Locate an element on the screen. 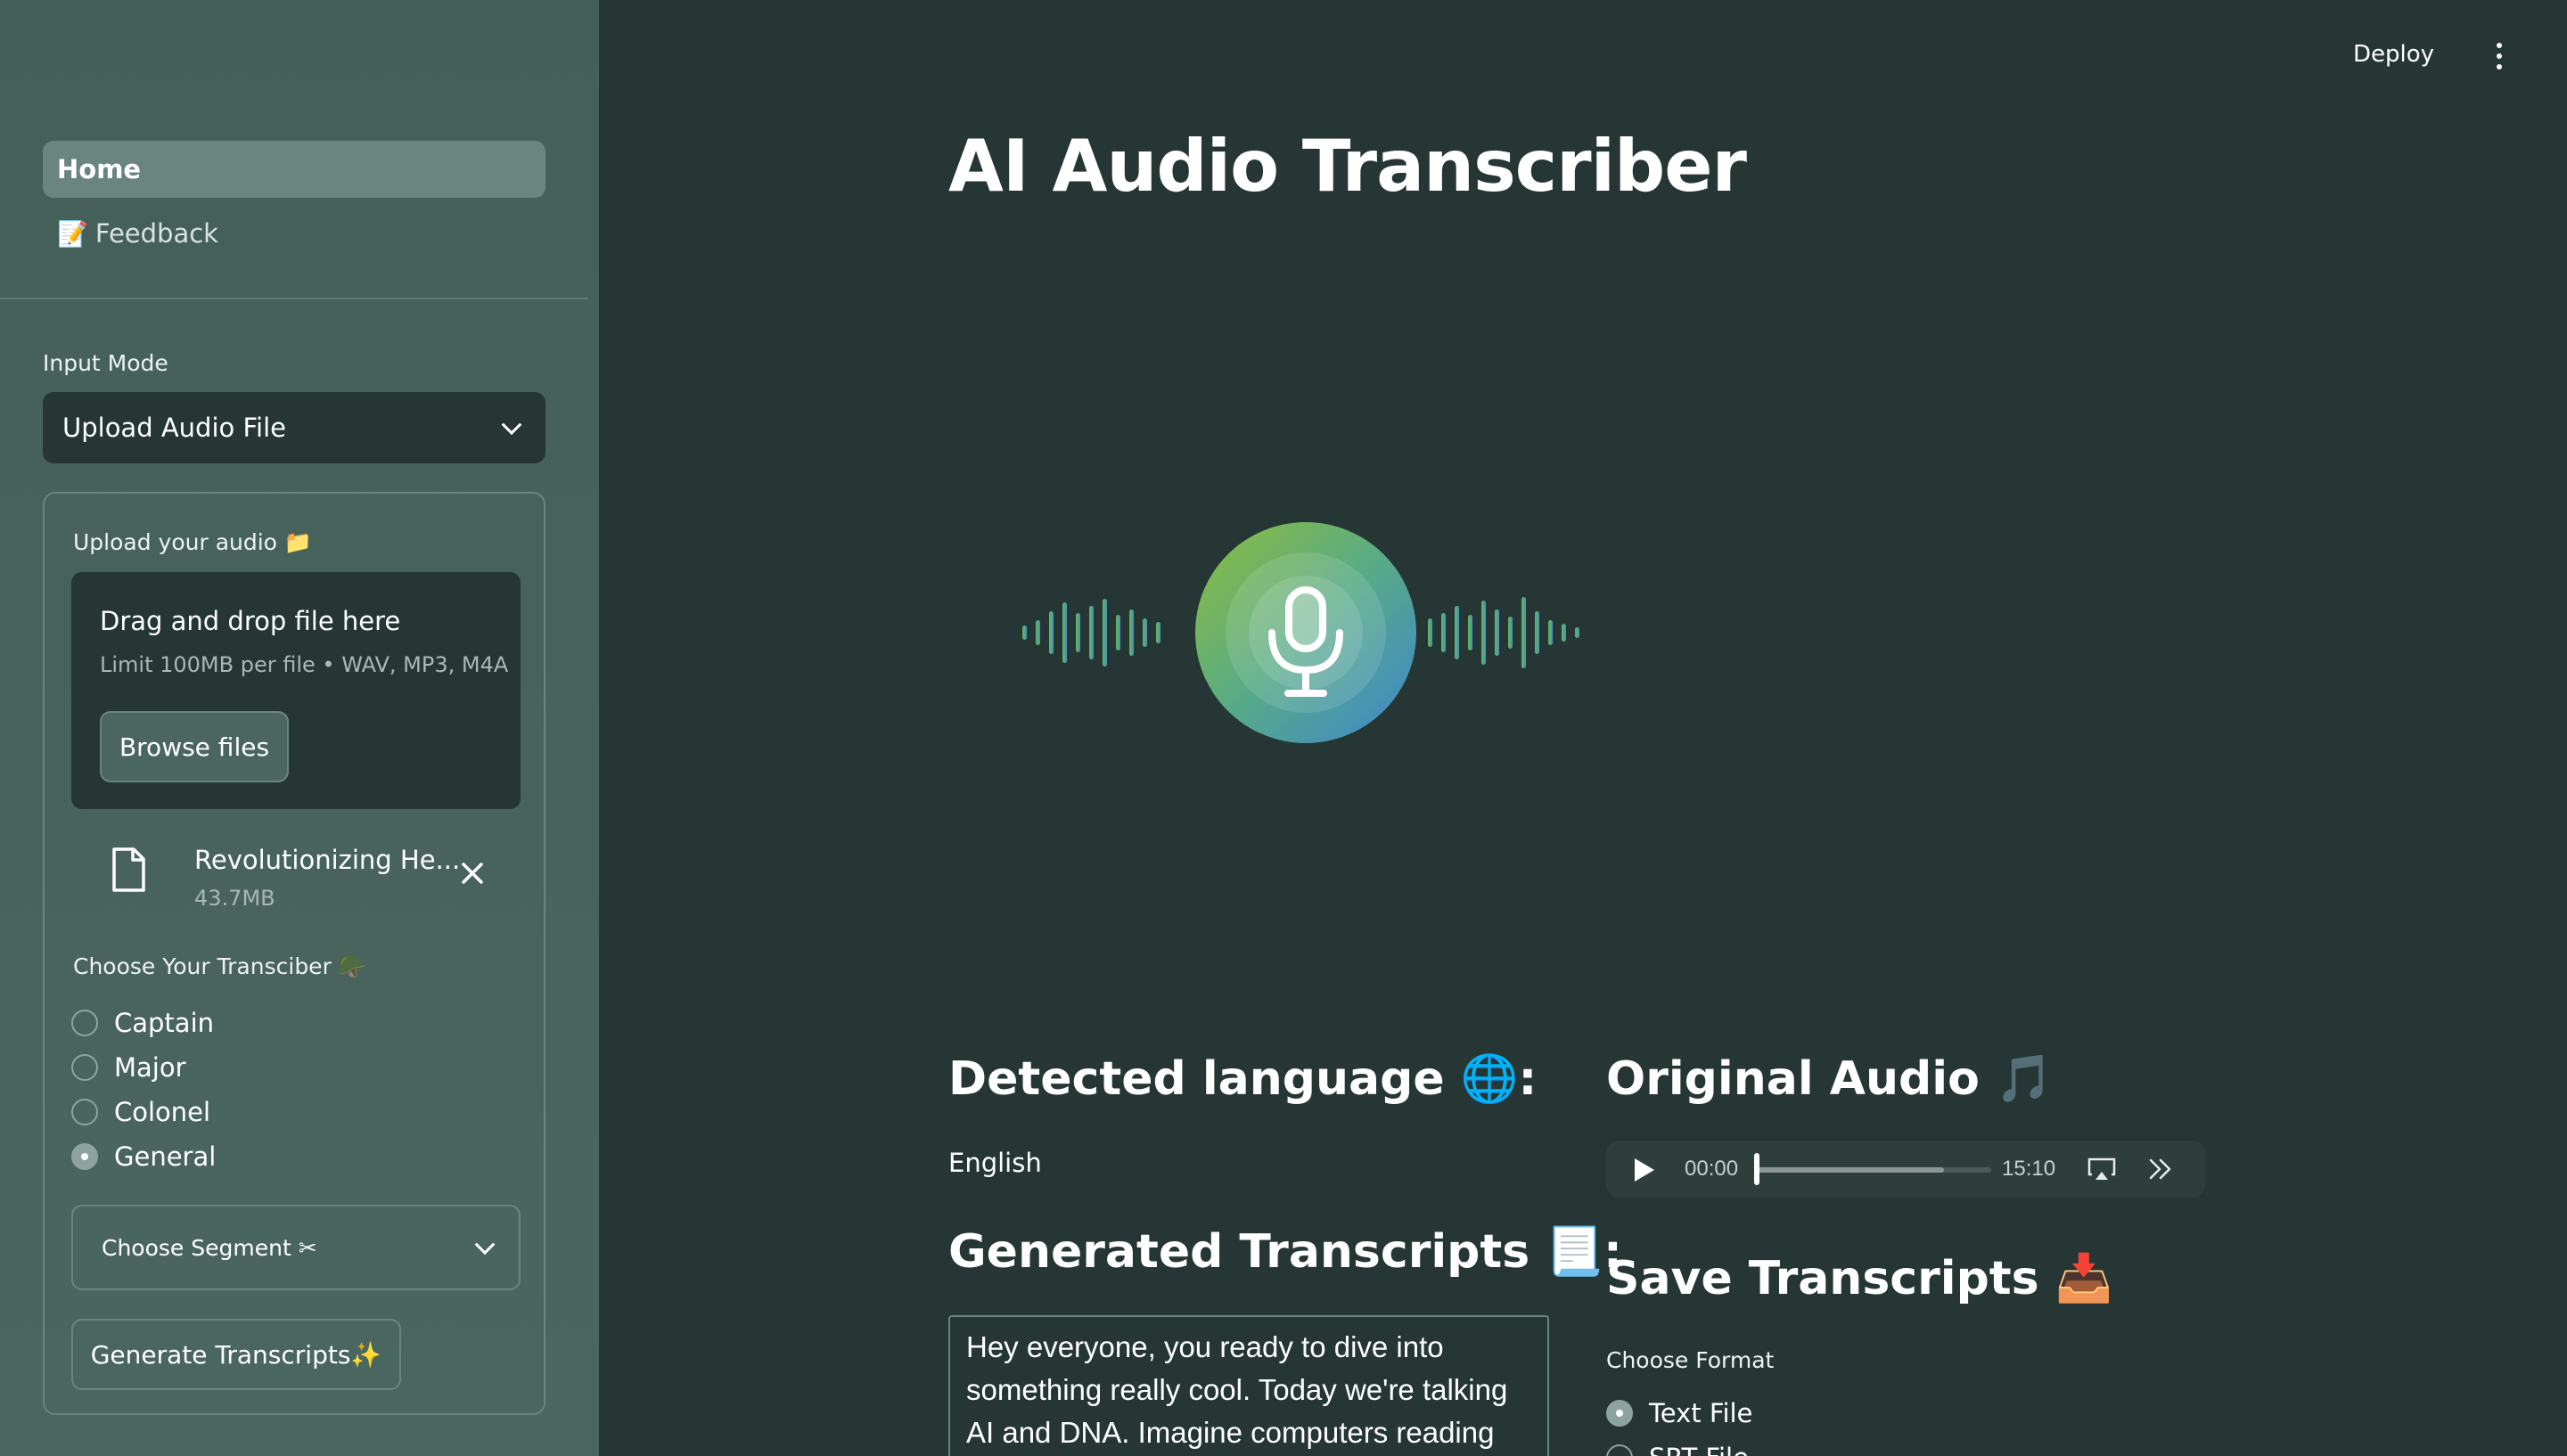 This screenshot has height=1456, width=2567. upload-label: Upload your audio 📁 is located at coordinates (193, 542).